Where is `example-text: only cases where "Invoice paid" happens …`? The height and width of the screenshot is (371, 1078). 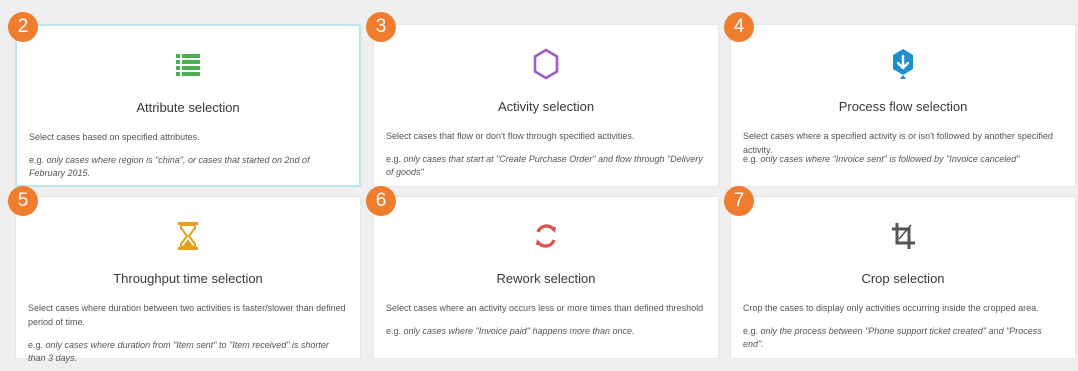 example-text: only cases where "Invoice paid" happens … is located at coordinates (519, 331).